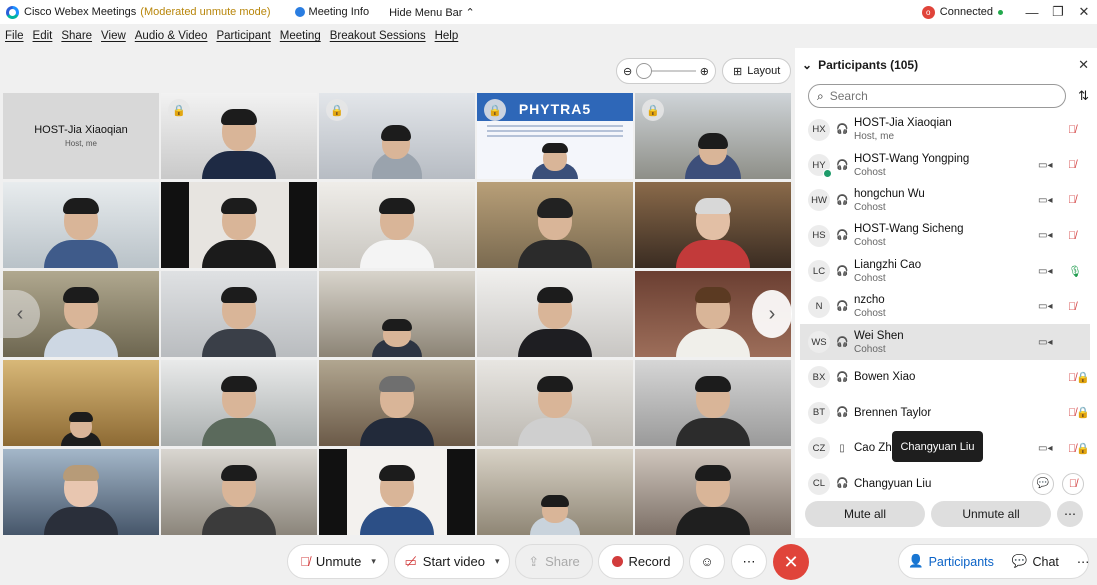 The image size is (1097, 585). What do you see at coordinates (772, 314) in the screenshot?
I see `next-page-button: ›` at bounding box center [772, 314].